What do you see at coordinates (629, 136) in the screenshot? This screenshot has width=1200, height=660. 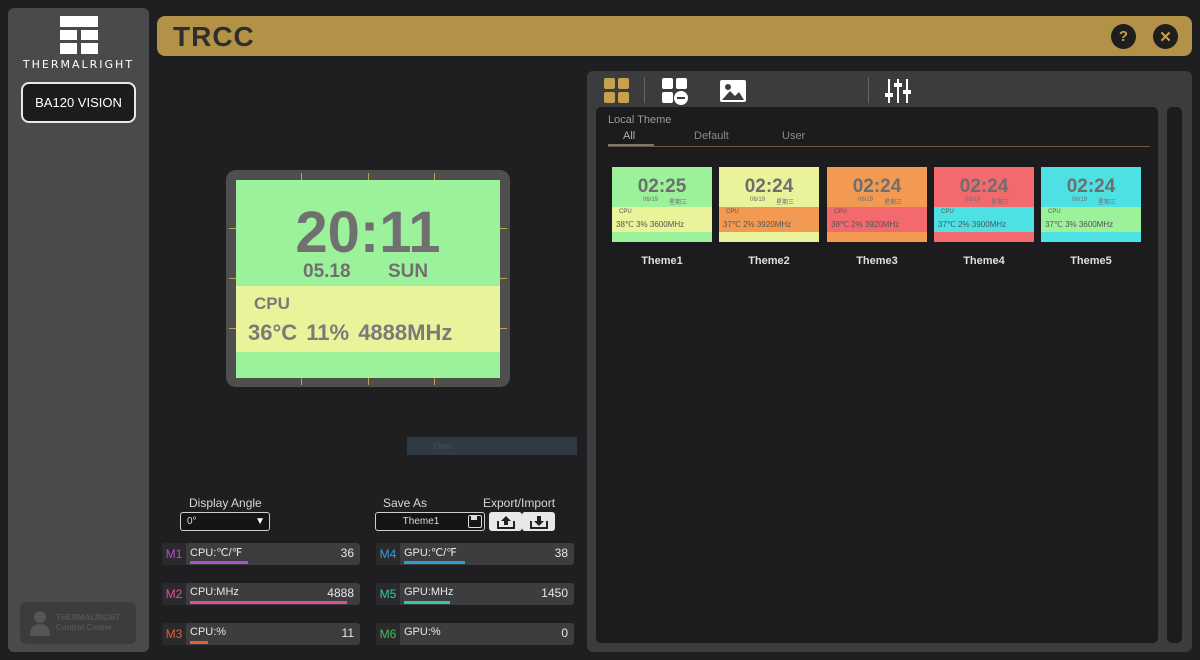 I see `tab-all: All` at bounding box center [629, 136].